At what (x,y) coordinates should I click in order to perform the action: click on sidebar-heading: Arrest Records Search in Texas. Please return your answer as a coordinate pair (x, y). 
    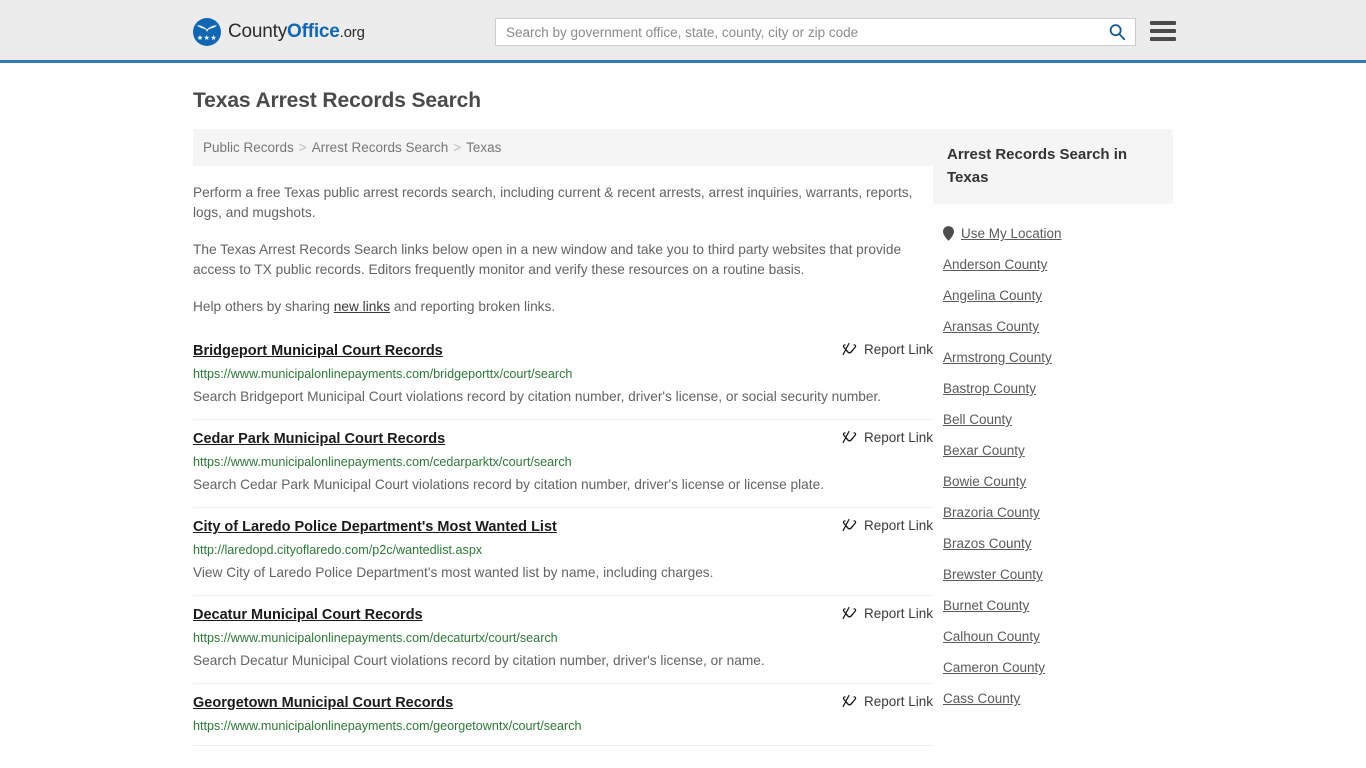
    Looking at the image, I should click on (1037, 166).